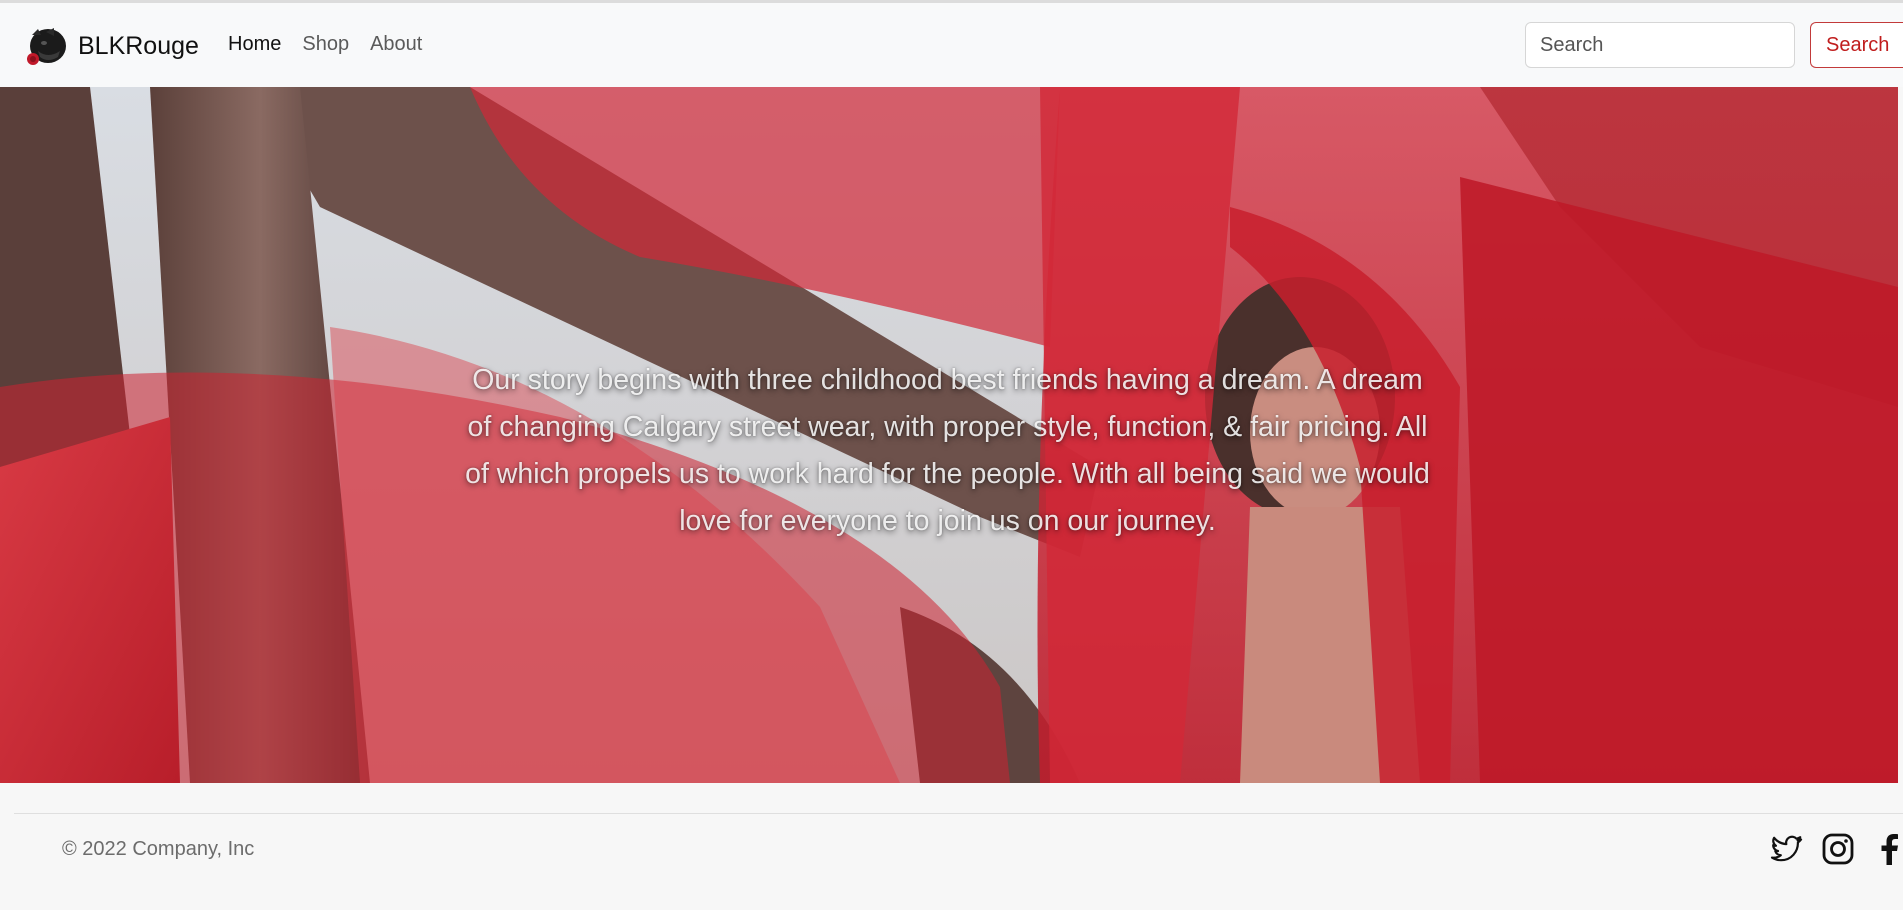 Image resolution: width=1903 pixels, height=910 pixels. Describe the element at coordinates (46, 46) in the screenshot. I see `panther-logo-icon` at that location.